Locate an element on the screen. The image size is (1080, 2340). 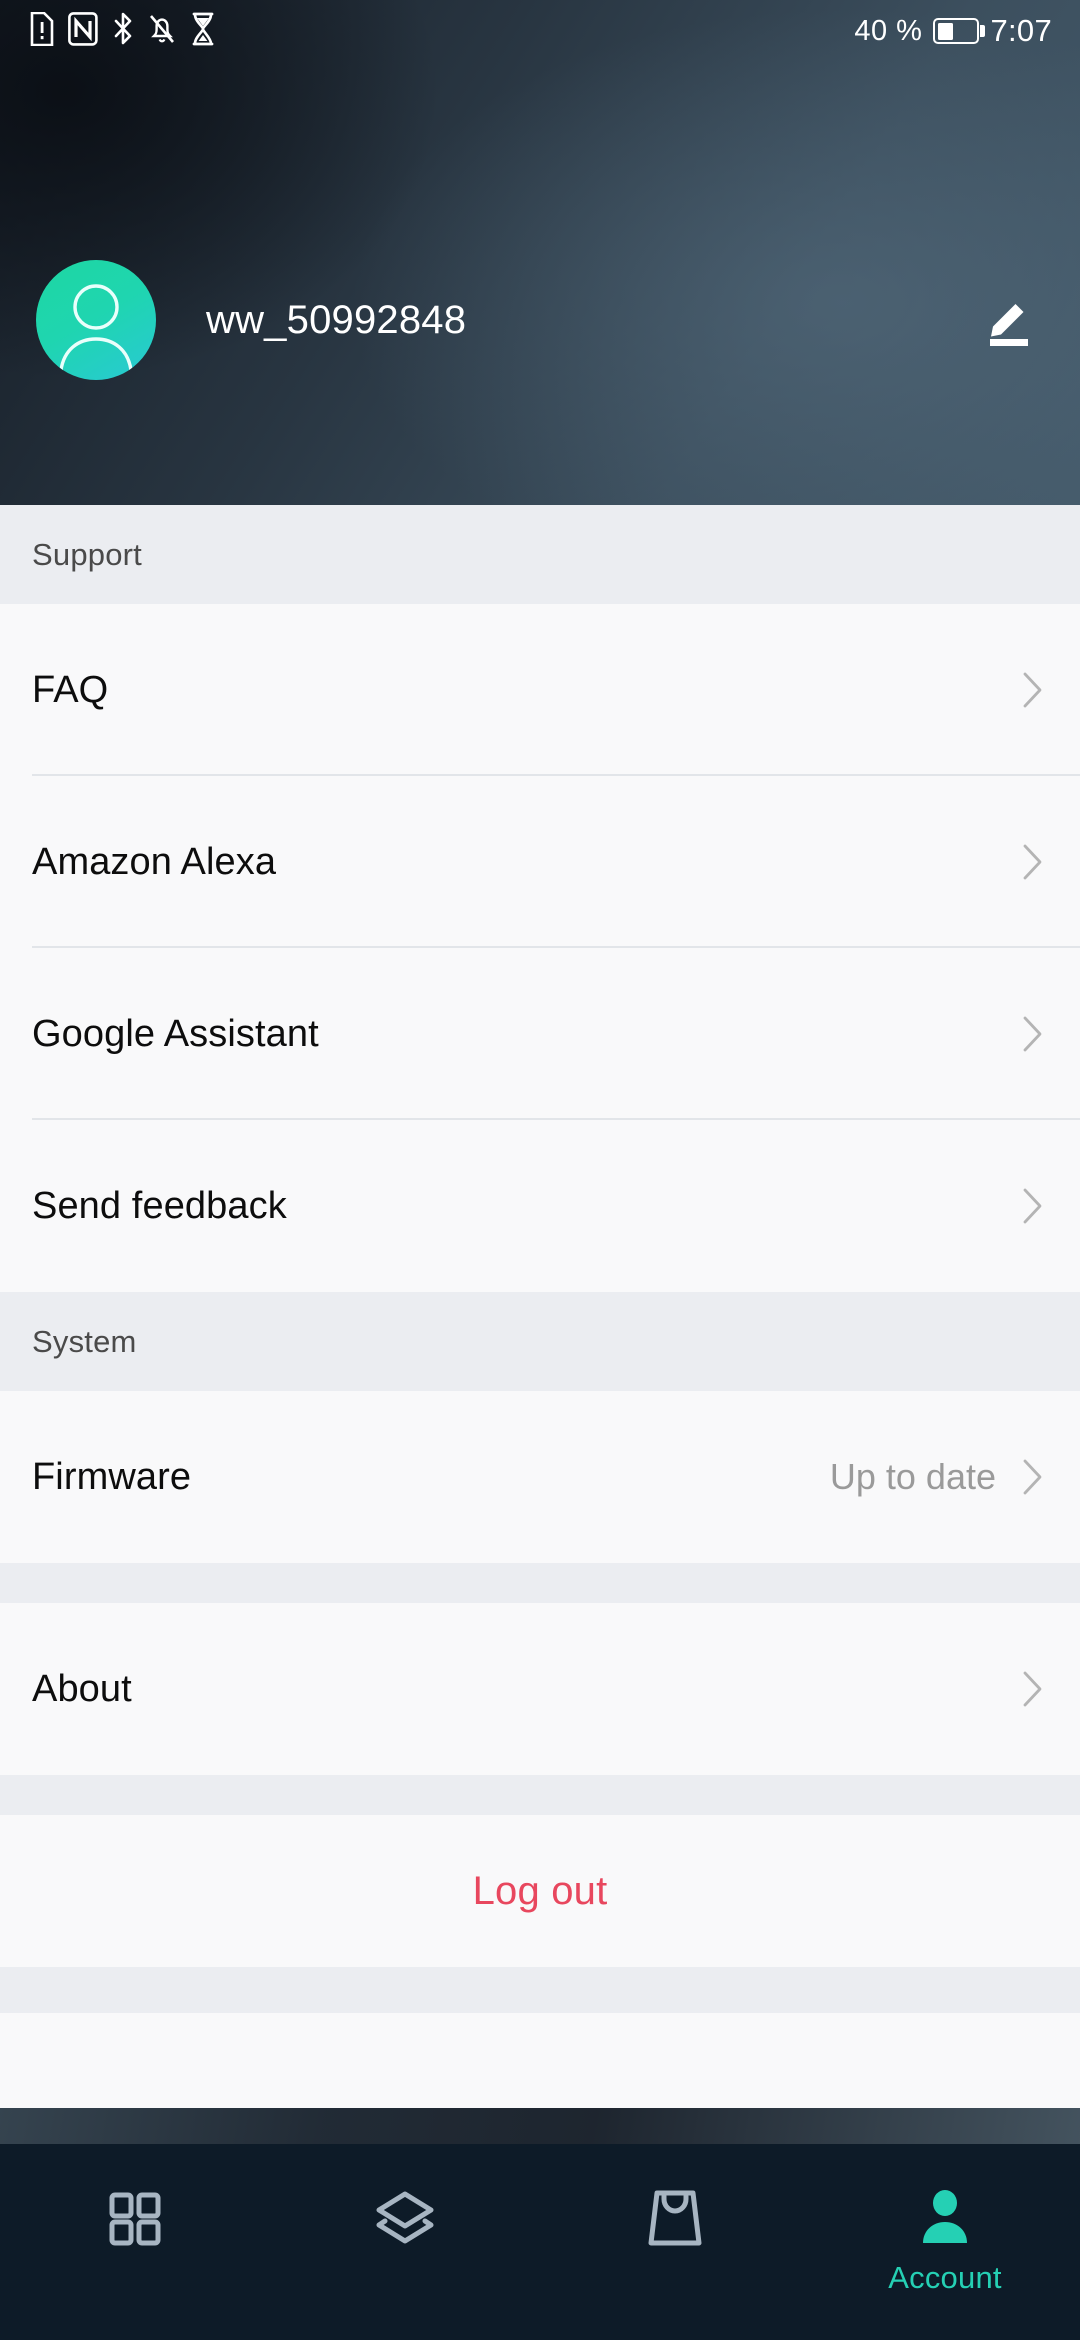
status-bar-right: 40 % 7:07 is located at coordinates (953, 31).